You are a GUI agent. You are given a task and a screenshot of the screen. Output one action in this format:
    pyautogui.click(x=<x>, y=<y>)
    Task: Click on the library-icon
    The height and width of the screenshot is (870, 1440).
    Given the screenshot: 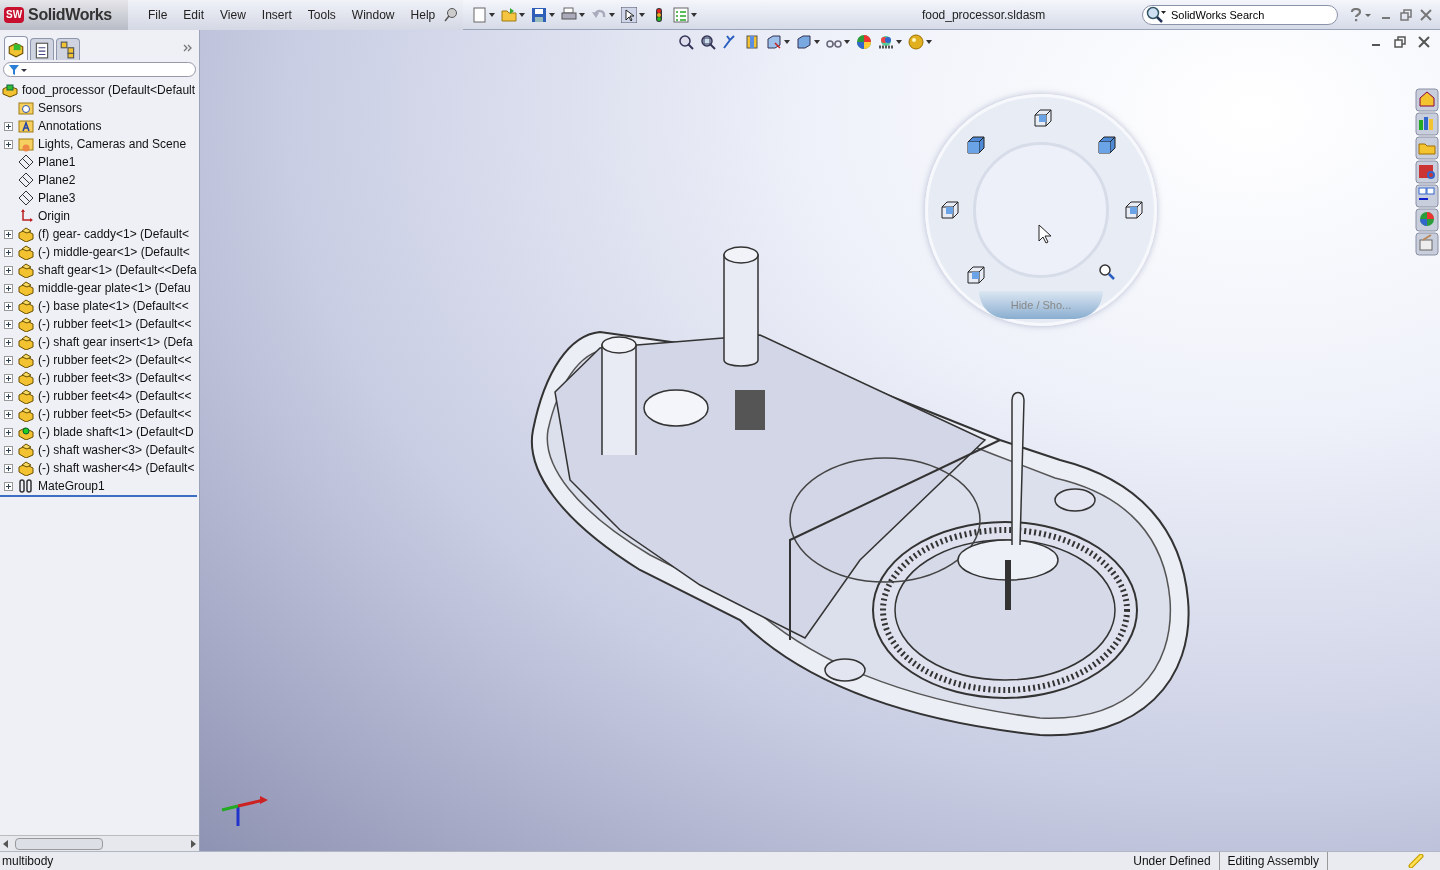 What is the action you would take?
    pyautogui.click(x=1427, y=124)
    